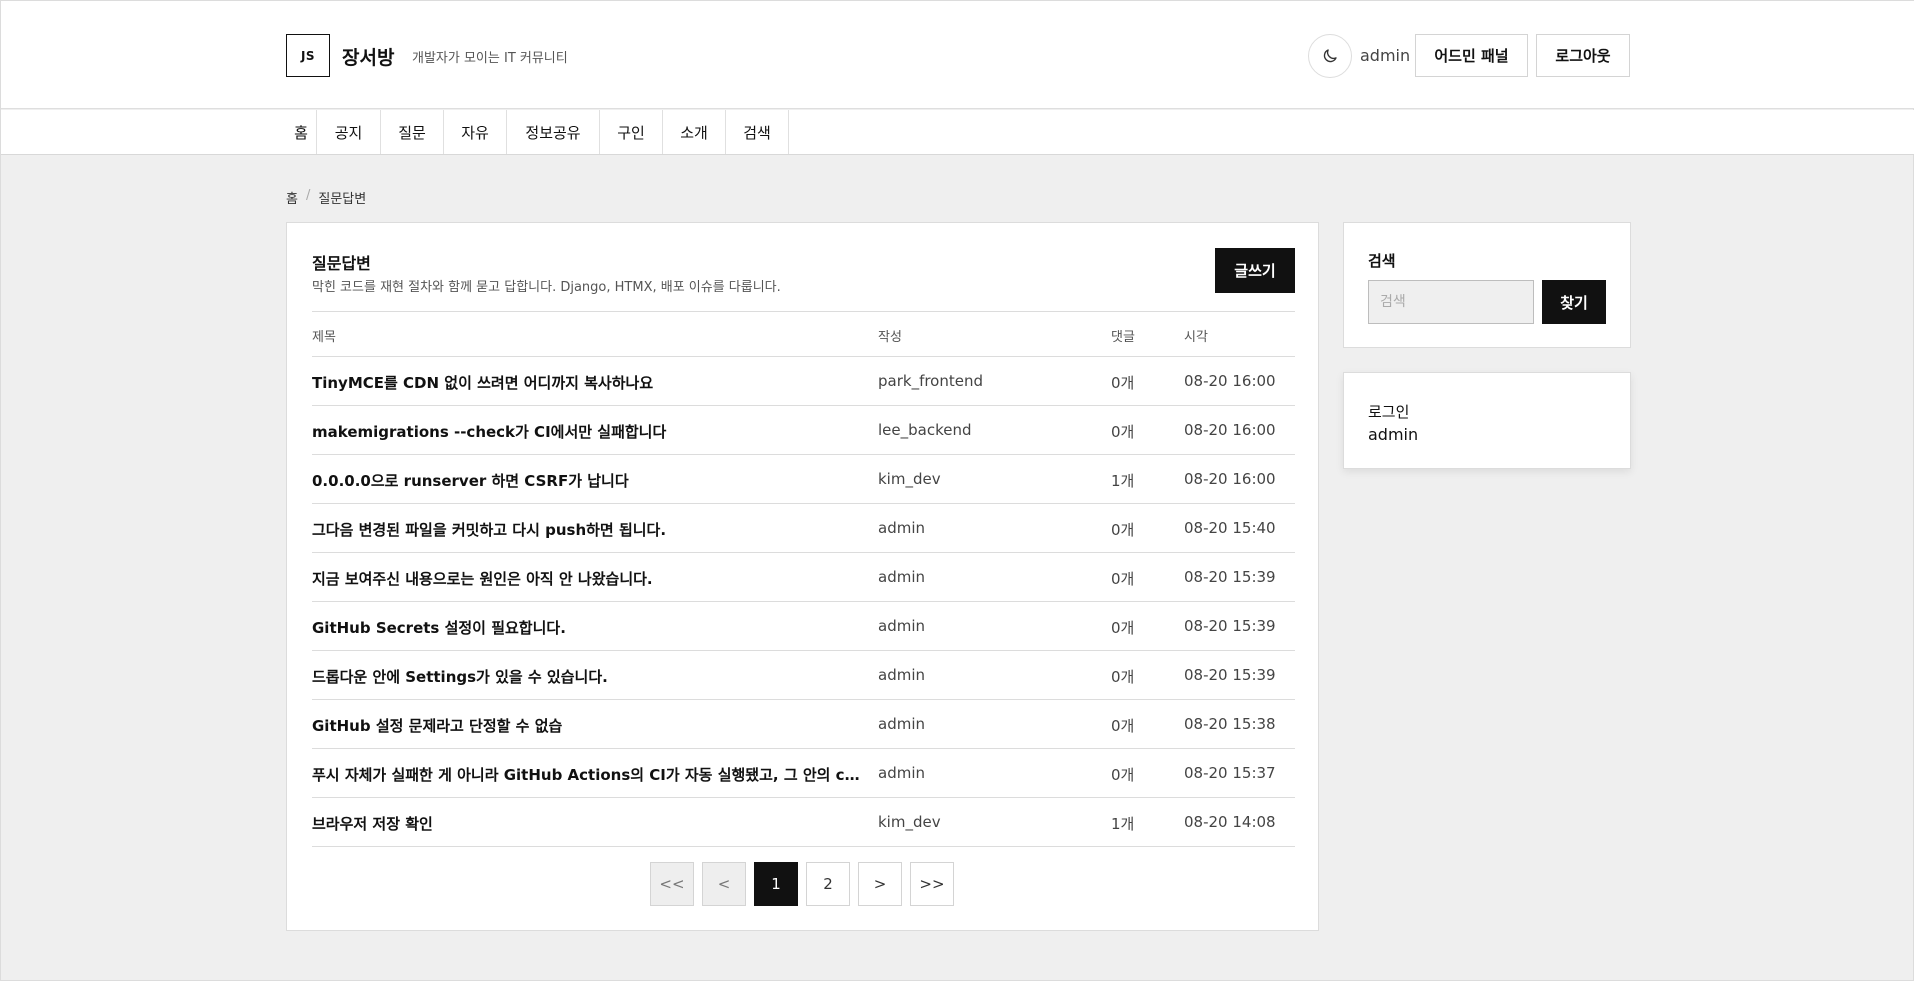 This screenshot has width=1914, height=981. Describe the element at coordinates (1451, 302) in the screenshot. I see `search-input` at that location.